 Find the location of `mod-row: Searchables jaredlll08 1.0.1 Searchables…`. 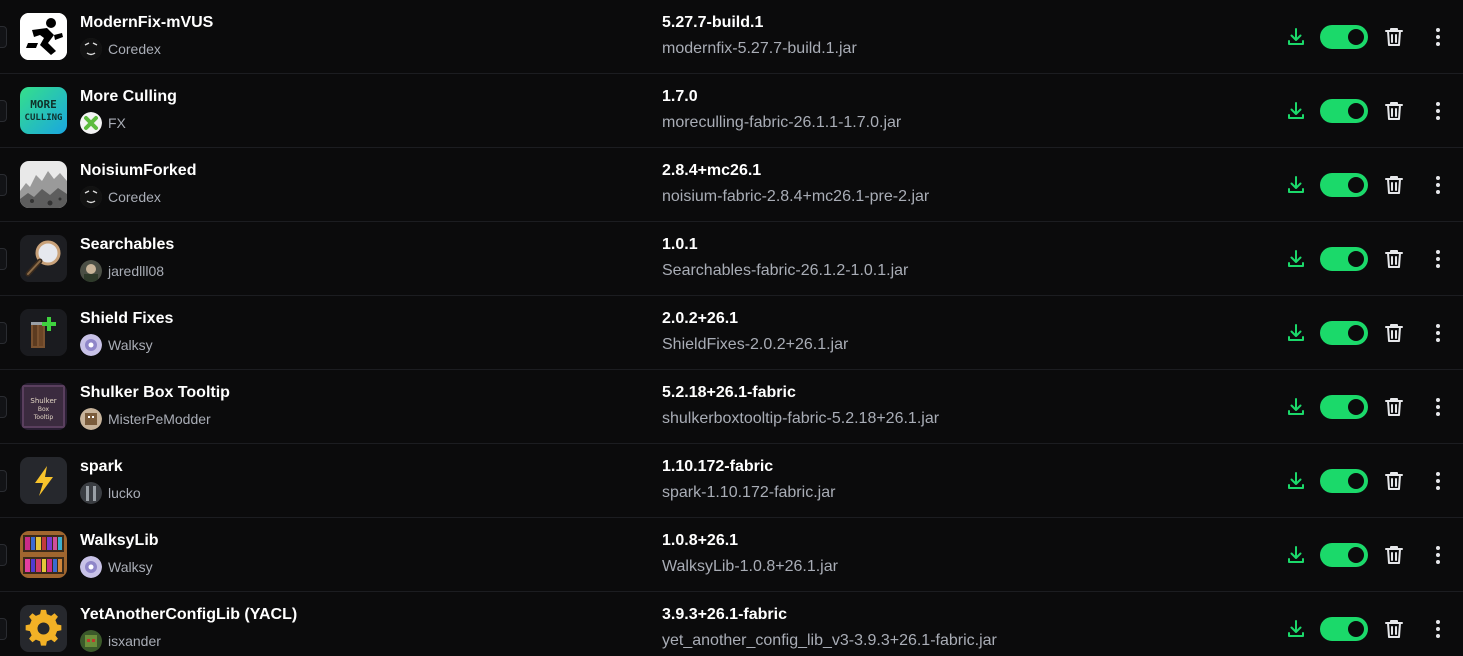

mod-row: Searchables jaredlll08 1.0.1 Searchables… is located at coordinates (731, 259).